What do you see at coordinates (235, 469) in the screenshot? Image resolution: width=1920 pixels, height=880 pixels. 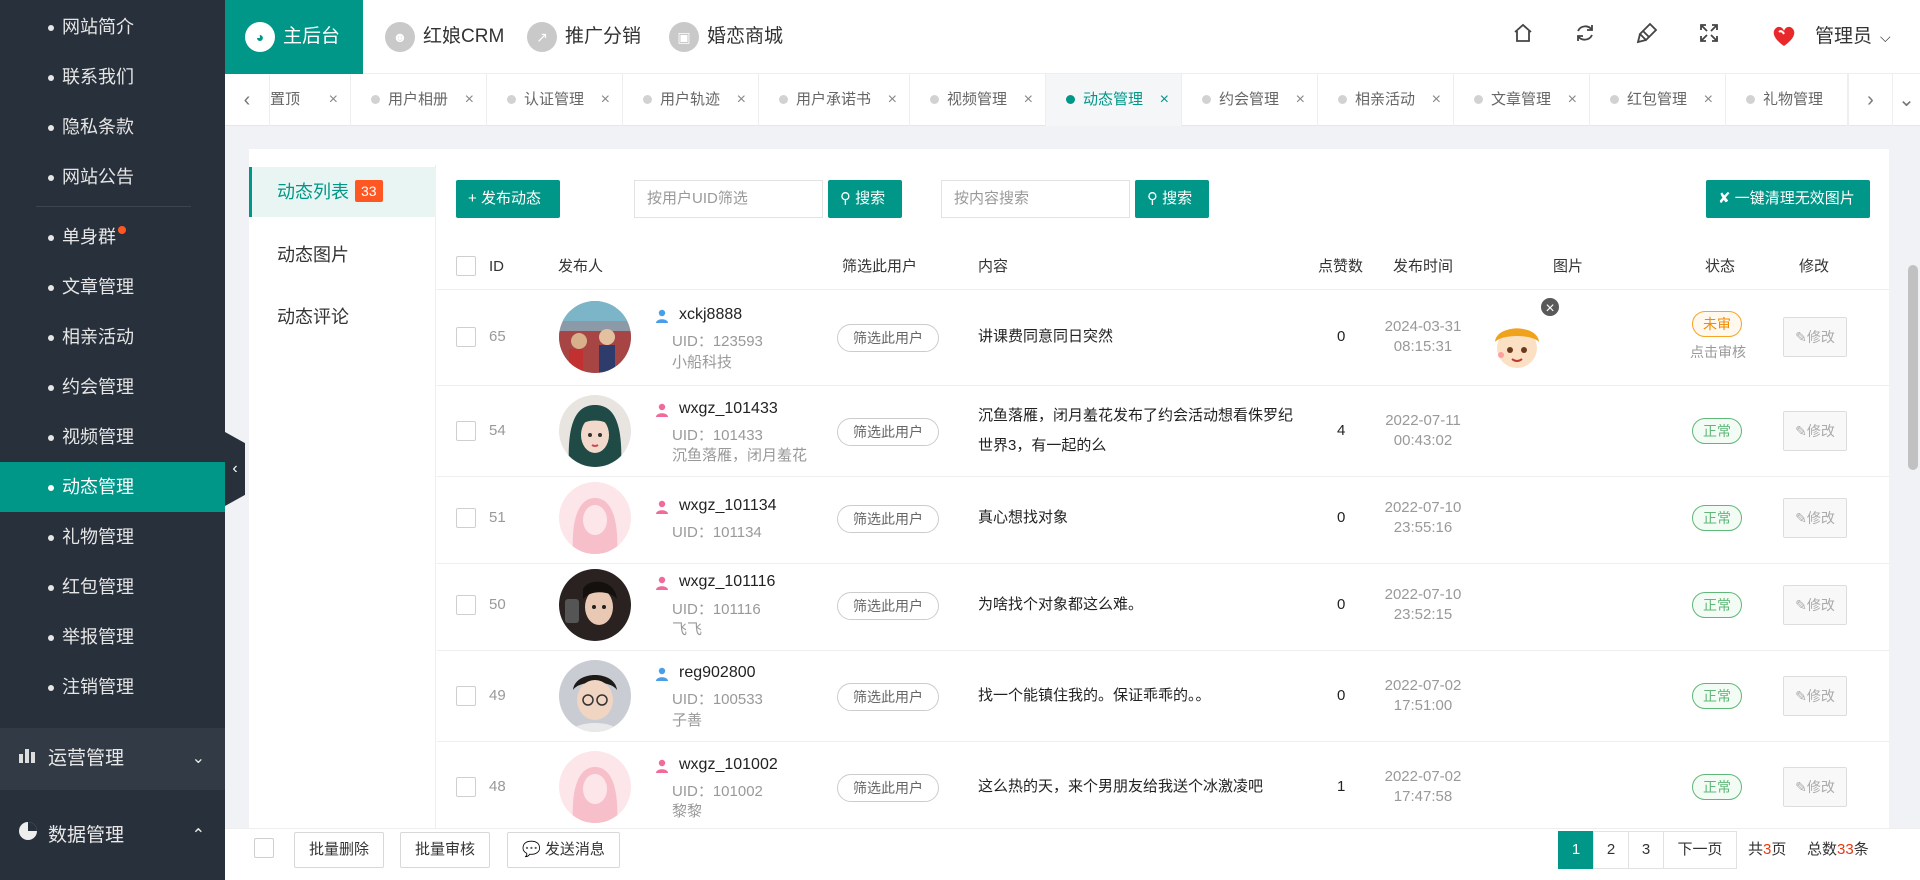 I see `sidebar-collapse-handle: ‹` at bounding box center [235, 469].